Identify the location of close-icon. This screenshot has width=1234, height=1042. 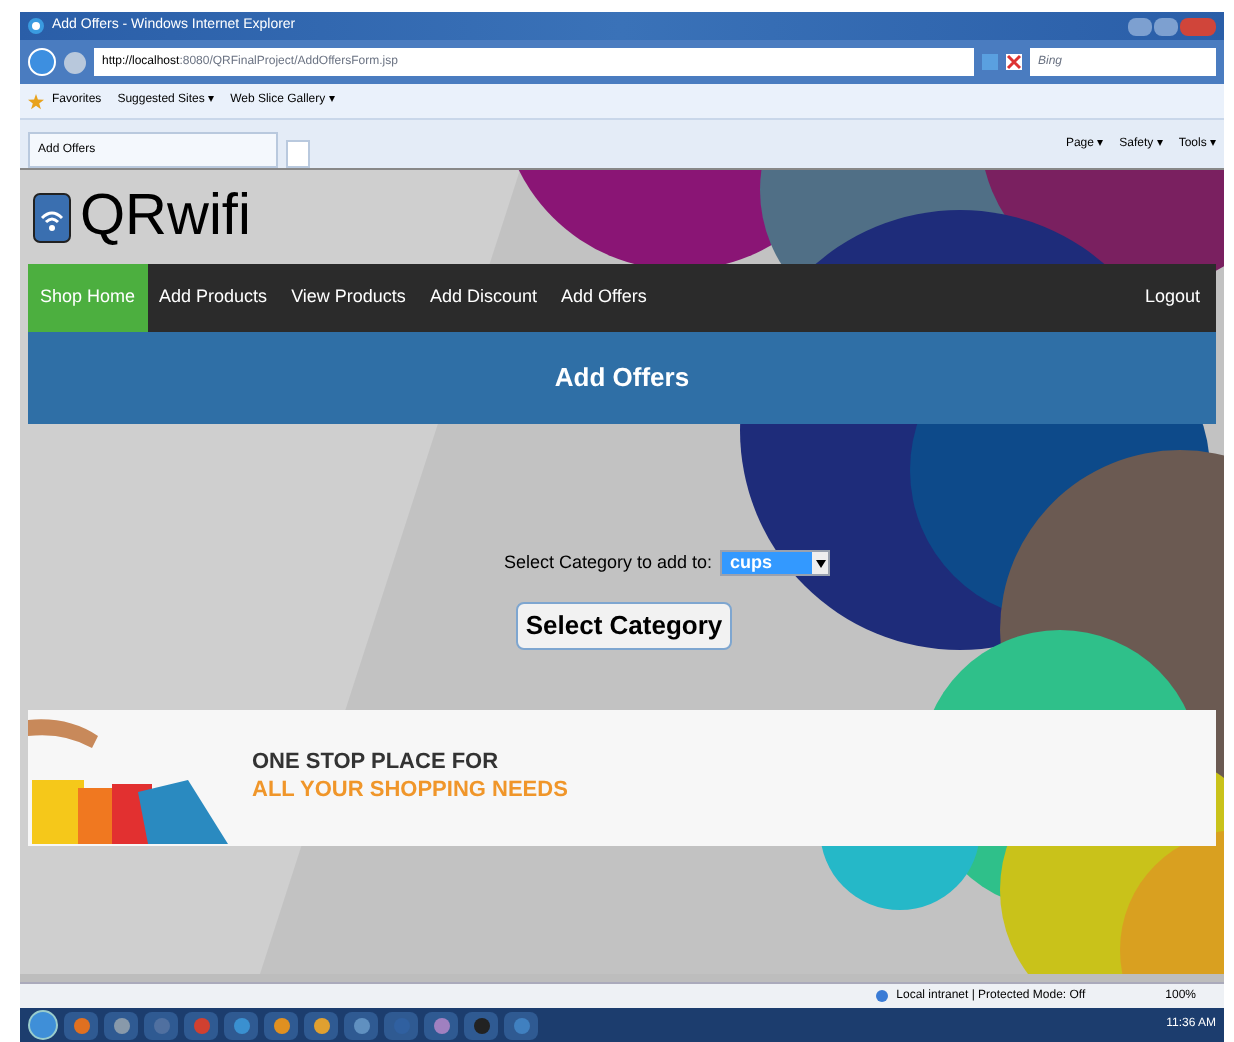
(1014, 62).